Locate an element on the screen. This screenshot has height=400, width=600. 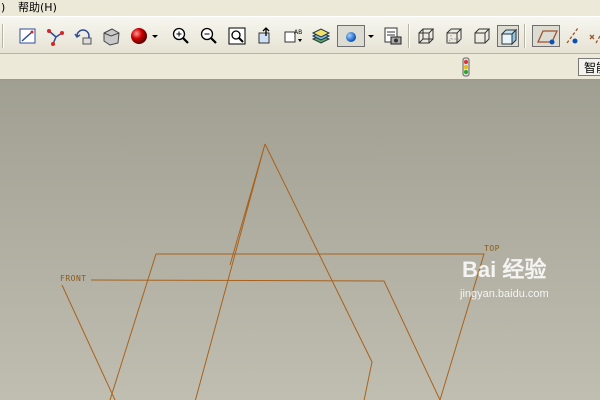
zoom-in-button is located at coordinates (181, 36).